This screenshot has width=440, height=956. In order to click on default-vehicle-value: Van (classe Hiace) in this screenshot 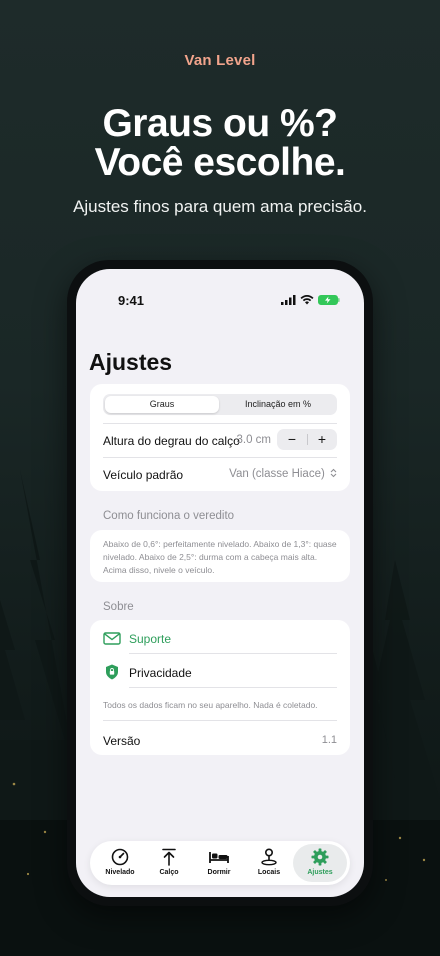, I will do `click(277, 474)`.